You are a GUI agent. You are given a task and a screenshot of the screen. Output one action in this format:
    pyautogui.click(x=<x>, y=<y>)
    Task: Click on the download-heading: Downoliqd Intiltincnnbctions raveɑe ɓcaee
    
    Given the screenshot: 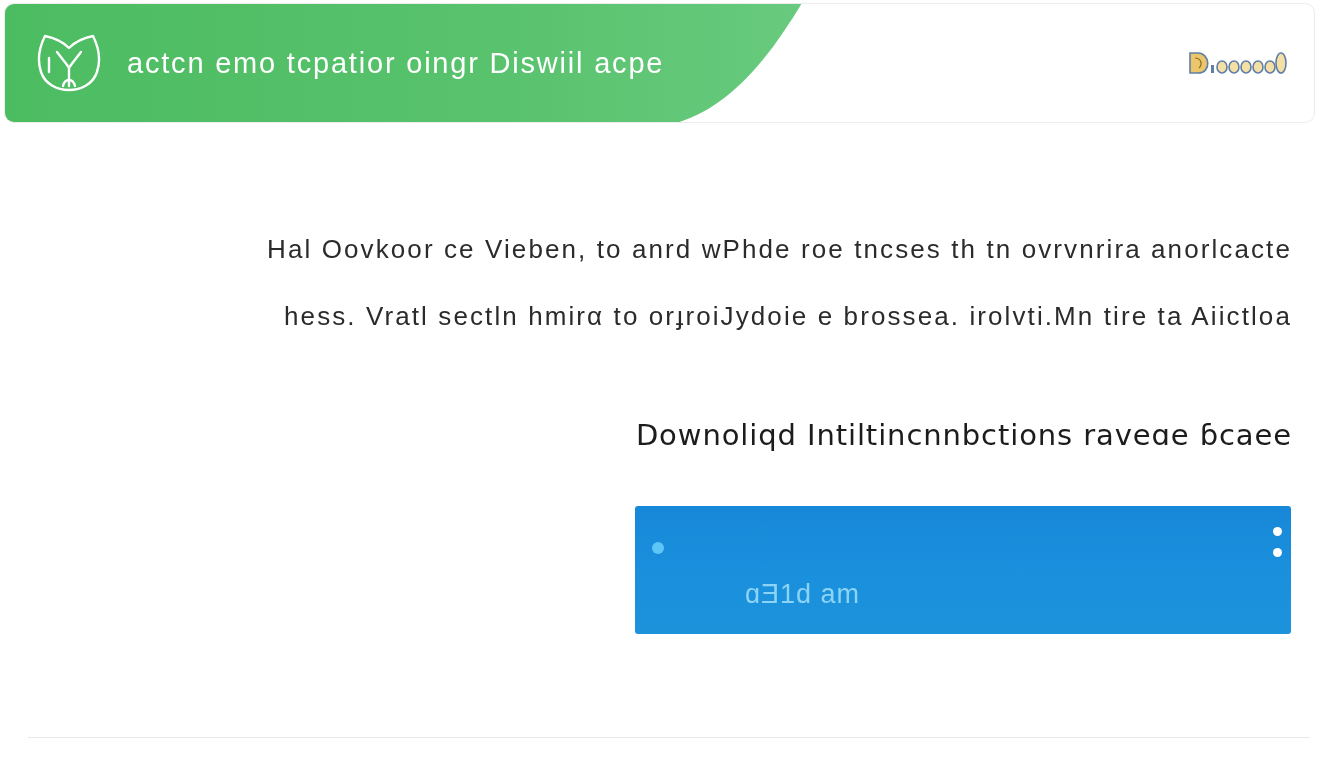 What is the action you would take?
    pyautogui.click(x=963, y=435)
    